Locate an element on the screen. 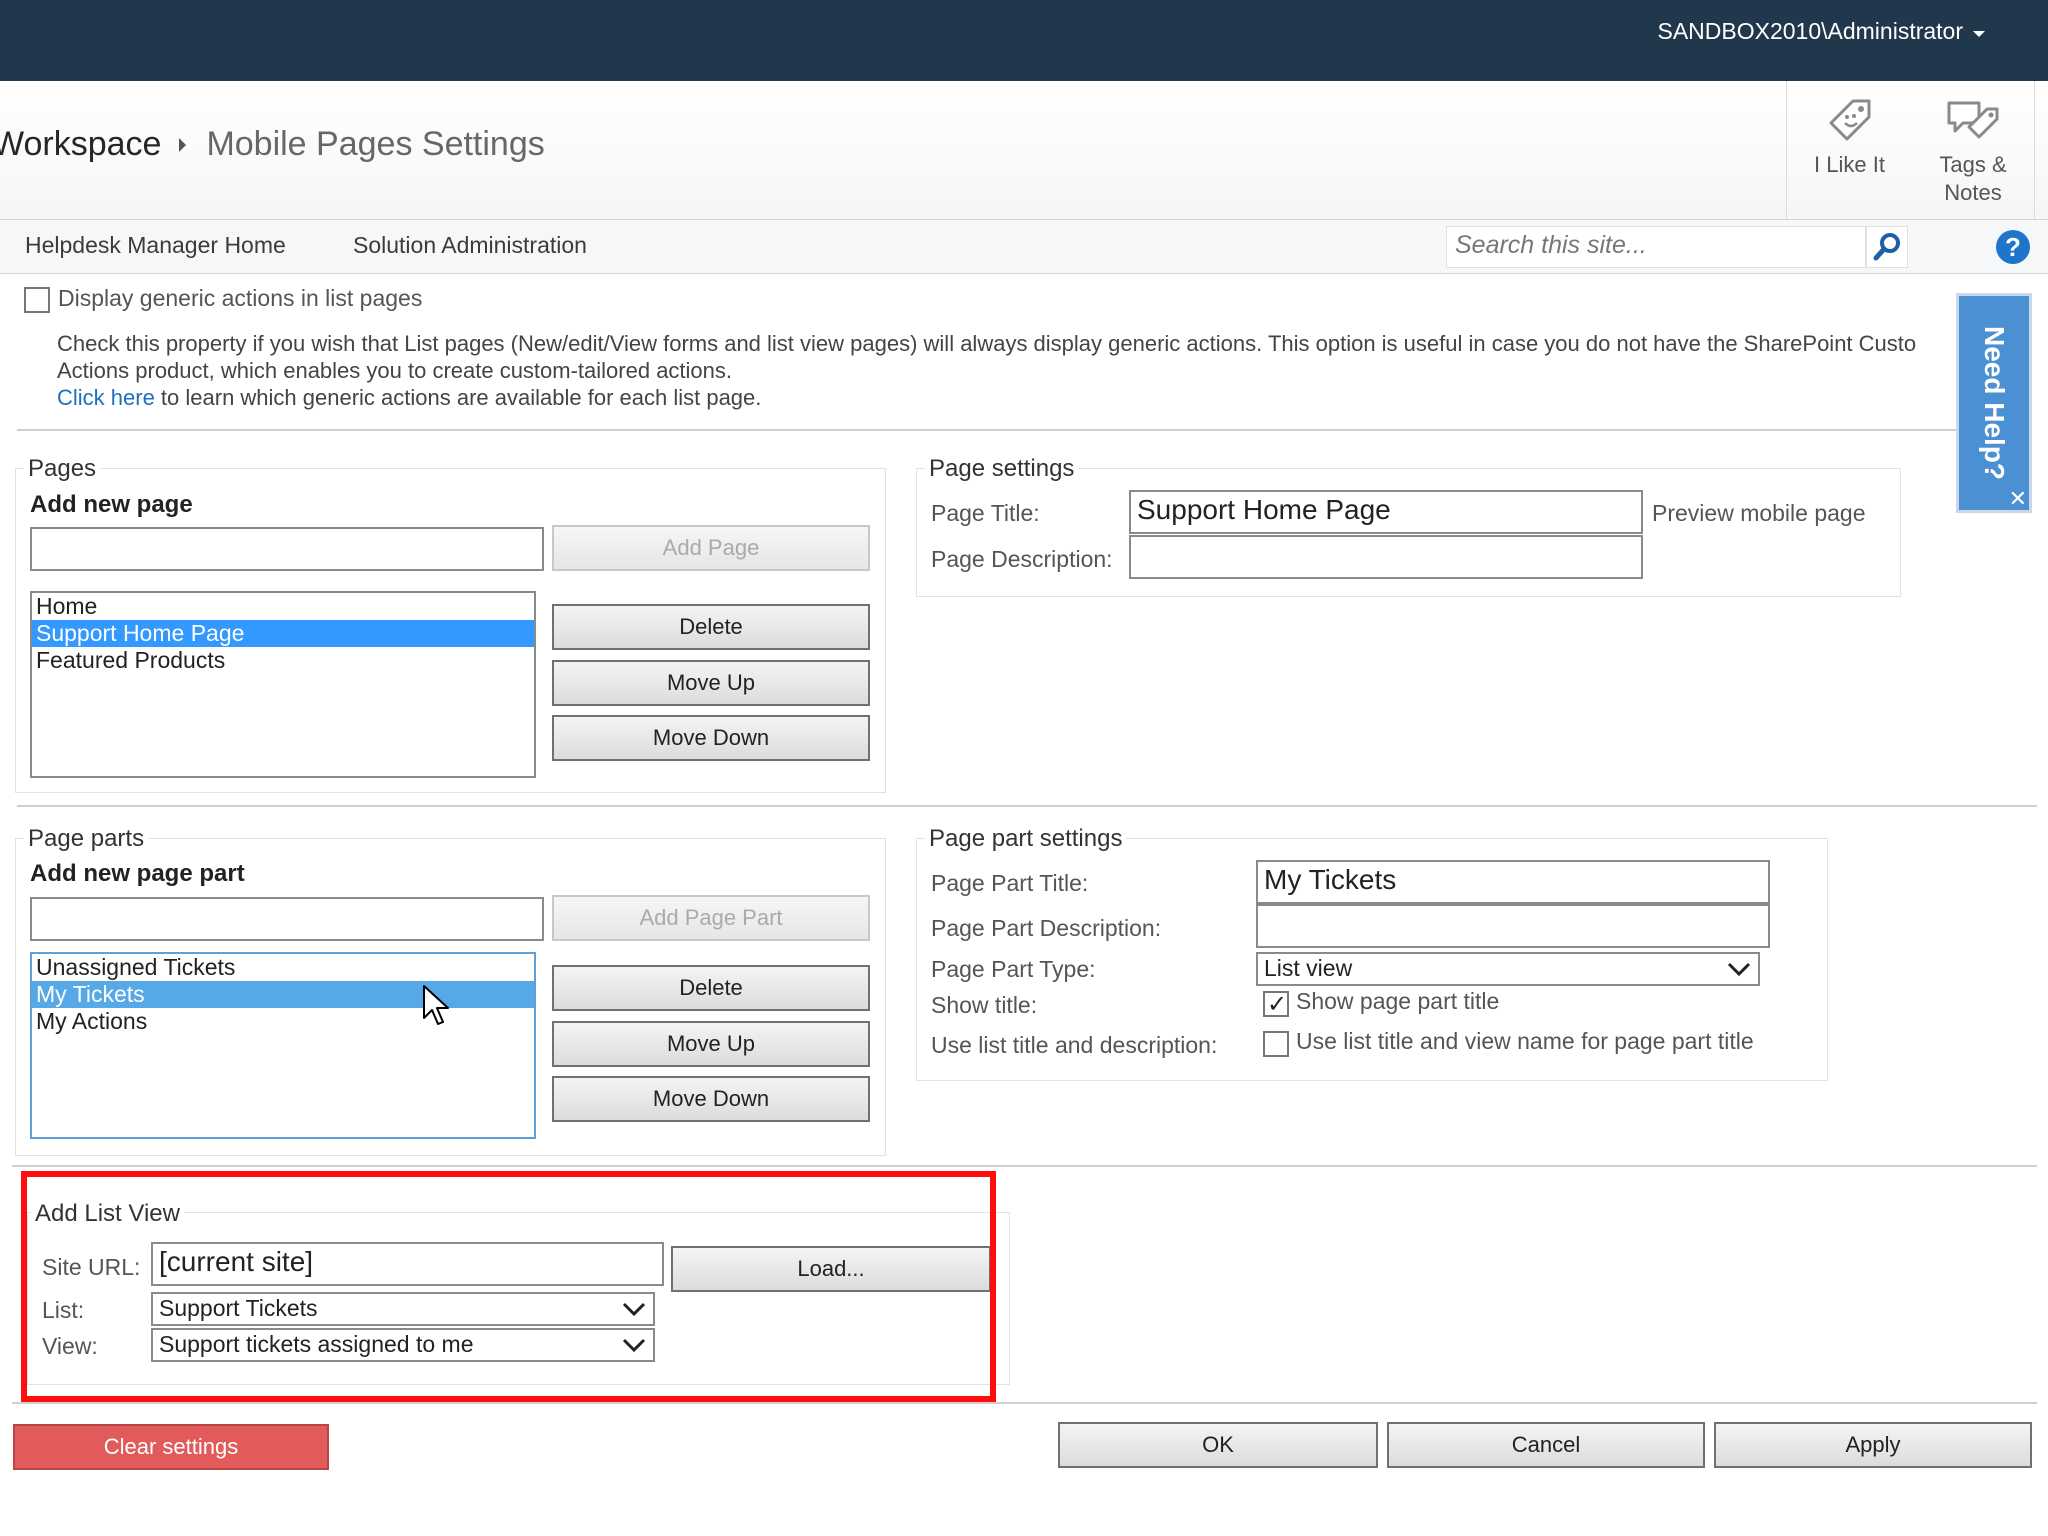  breadcrumb-separator-icon is located at coordinates (183, 144).